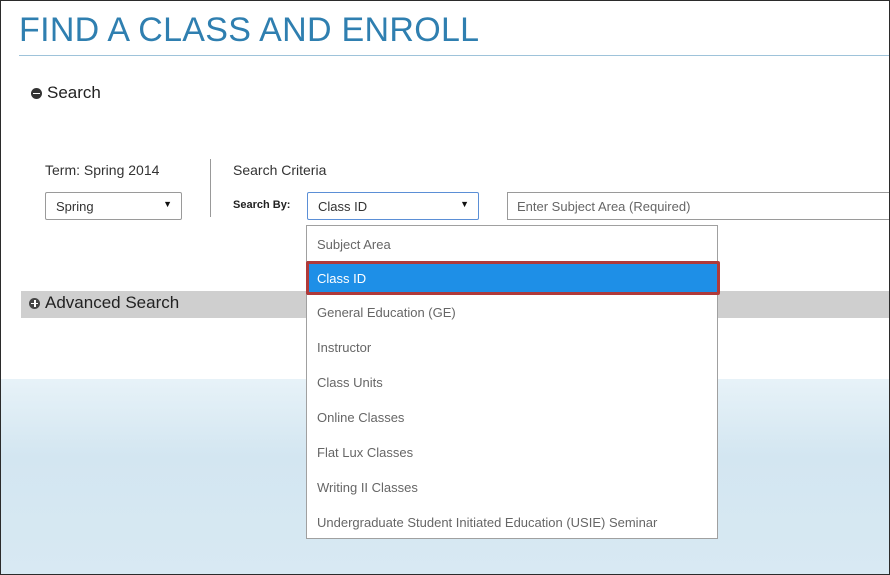 The image size is (890, 575). I want to click on search-by-select: Class ID ▼, so click(393, 206).